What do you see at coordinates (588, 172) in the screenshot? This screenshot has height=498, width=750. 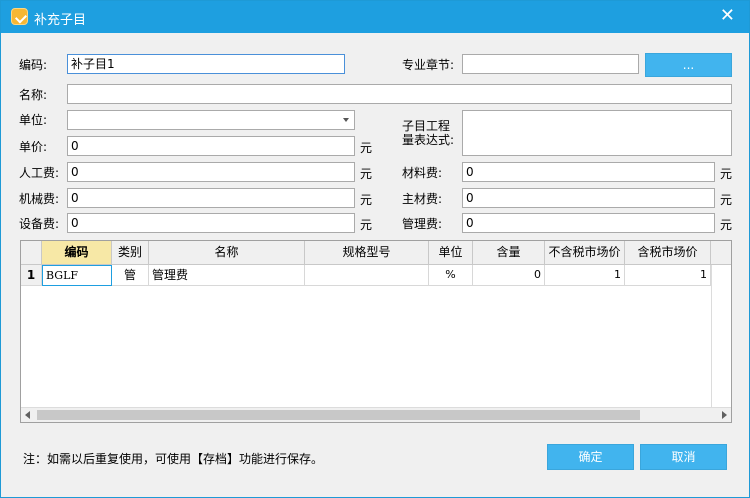 I see `material-input: 0` at bounding box center [588, 172].